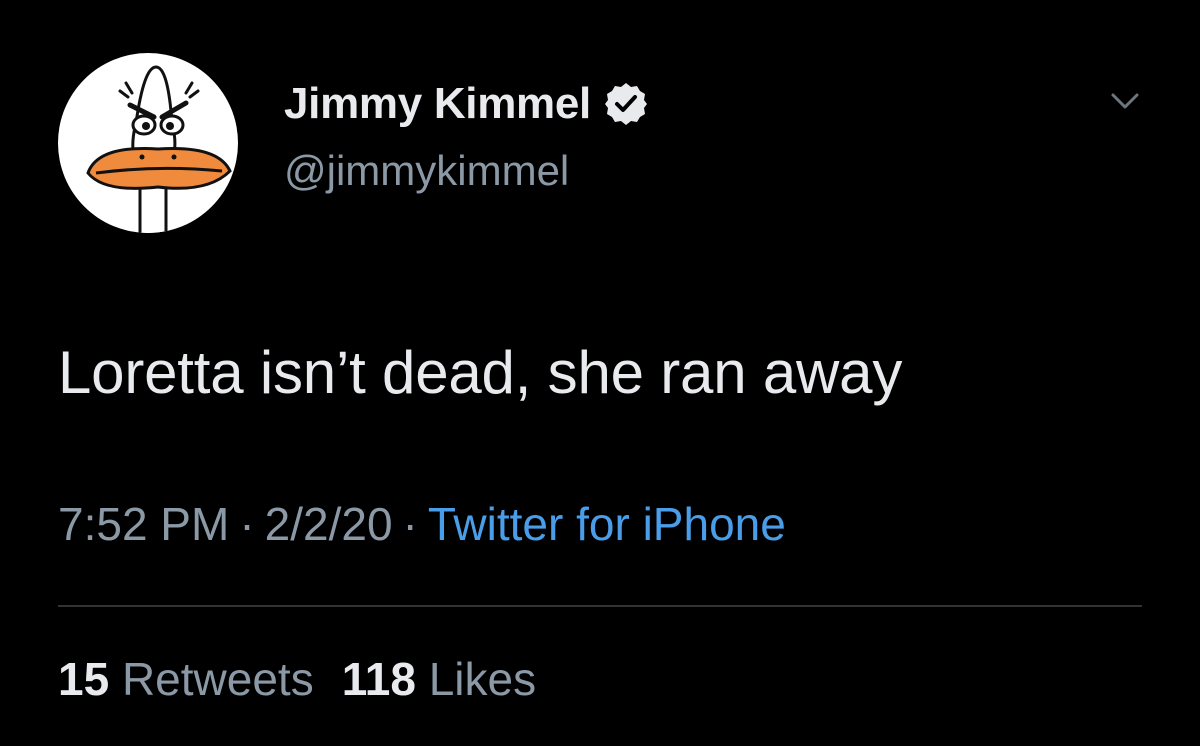 This screenshot has height=746, width=1200. I want to click on duck-avatar-icon, so click(159, 149).